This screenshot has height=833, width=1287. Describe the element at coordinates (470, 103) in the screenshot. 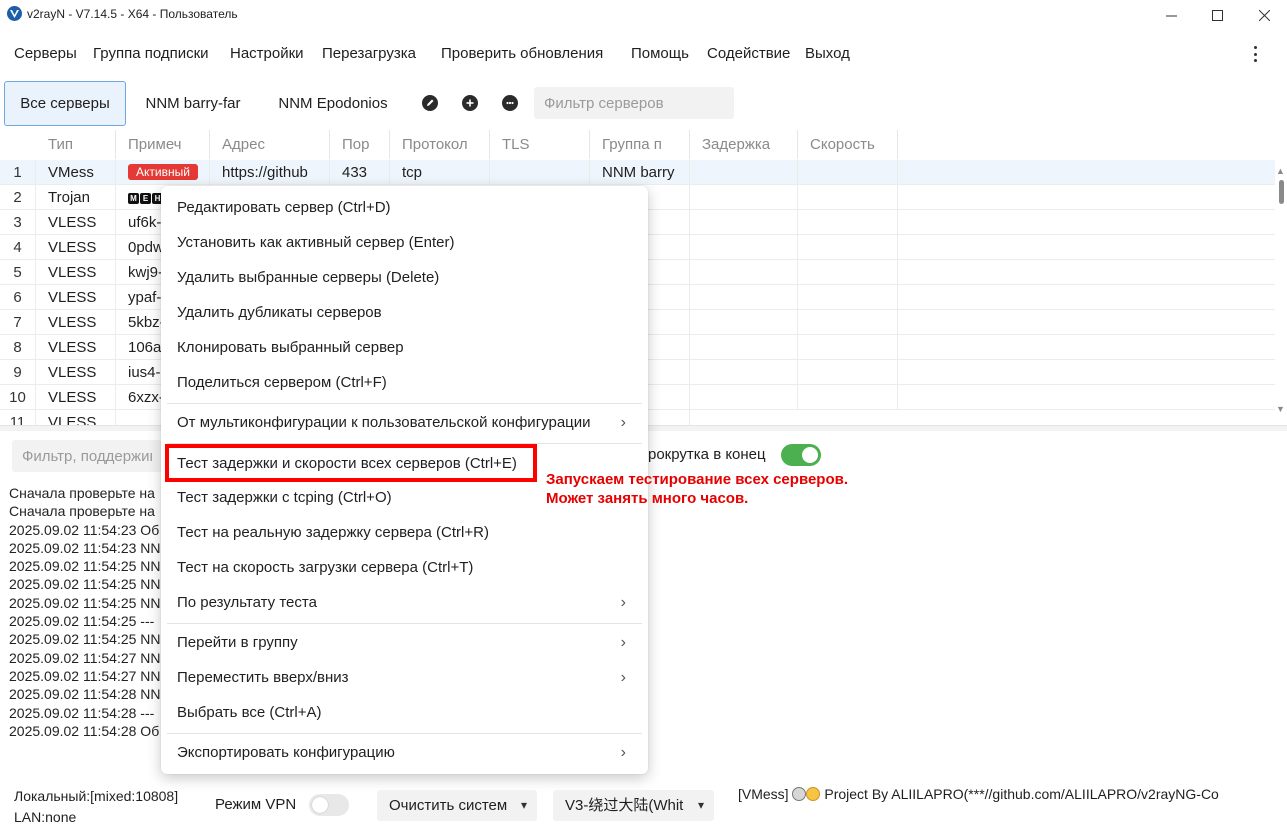

I see `add-icon` at that location.